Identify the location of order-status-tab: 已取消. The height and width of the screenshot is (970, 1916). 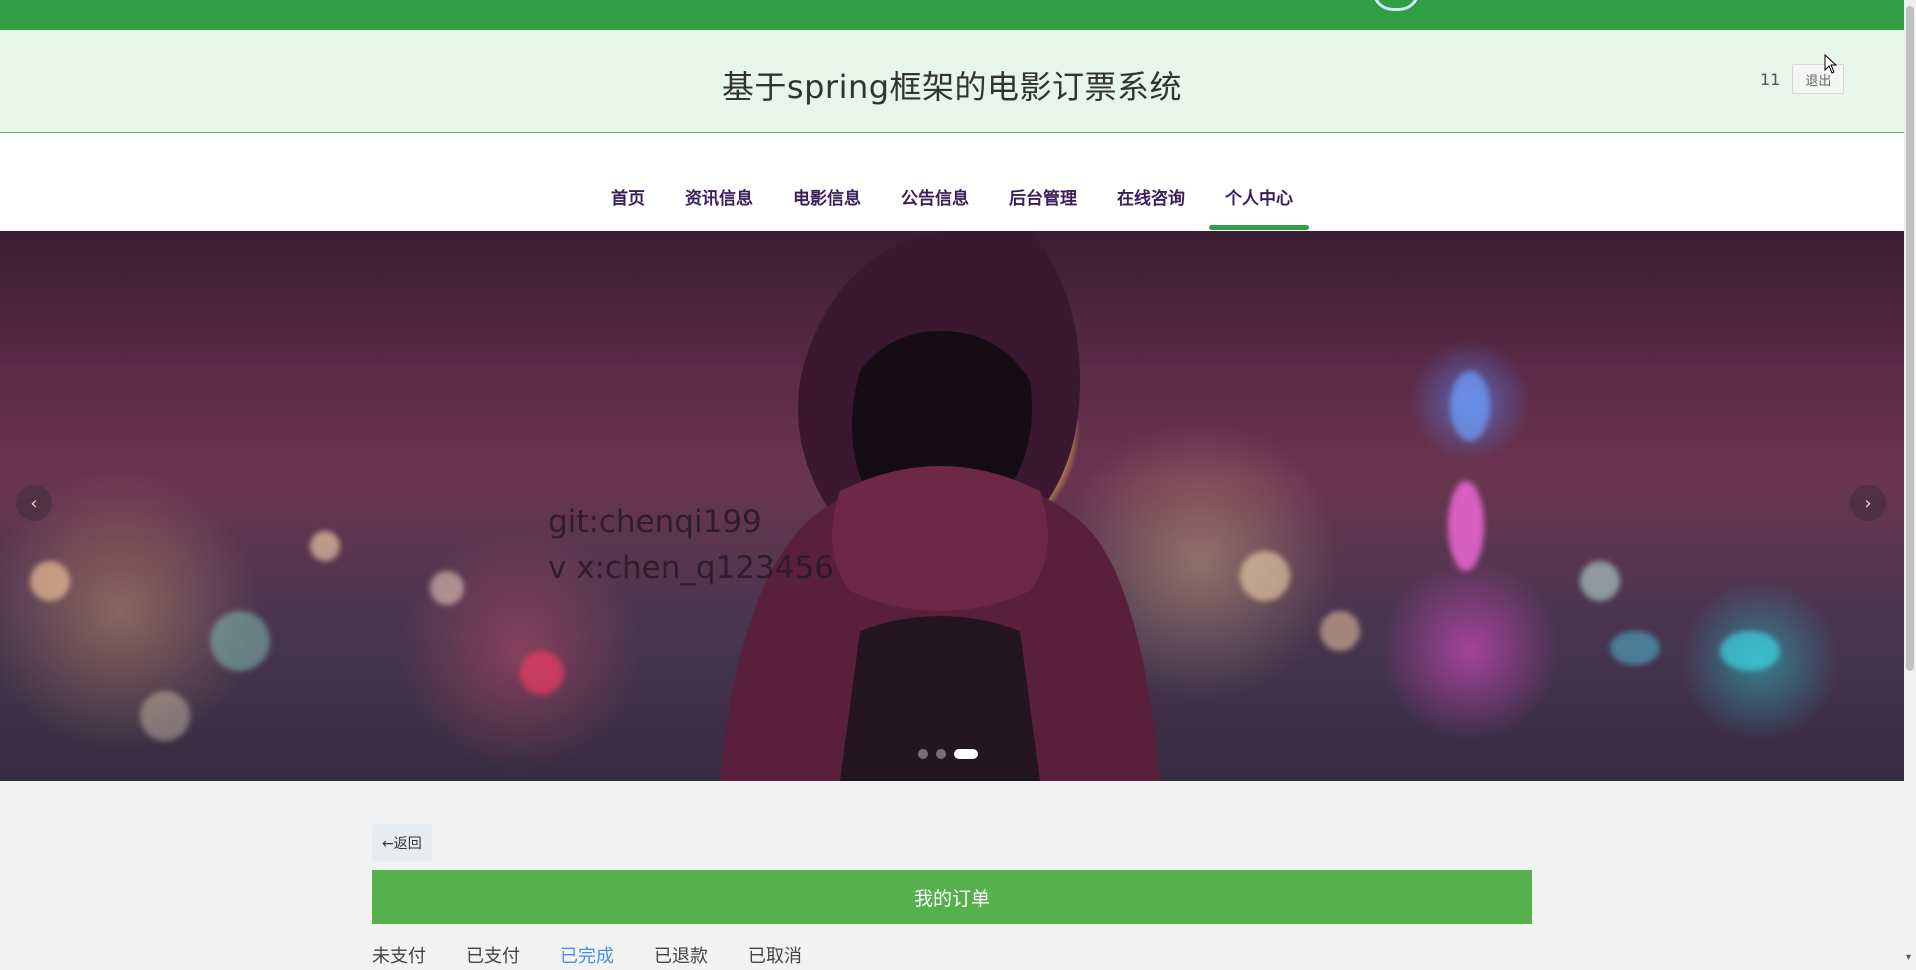
(775, 955).